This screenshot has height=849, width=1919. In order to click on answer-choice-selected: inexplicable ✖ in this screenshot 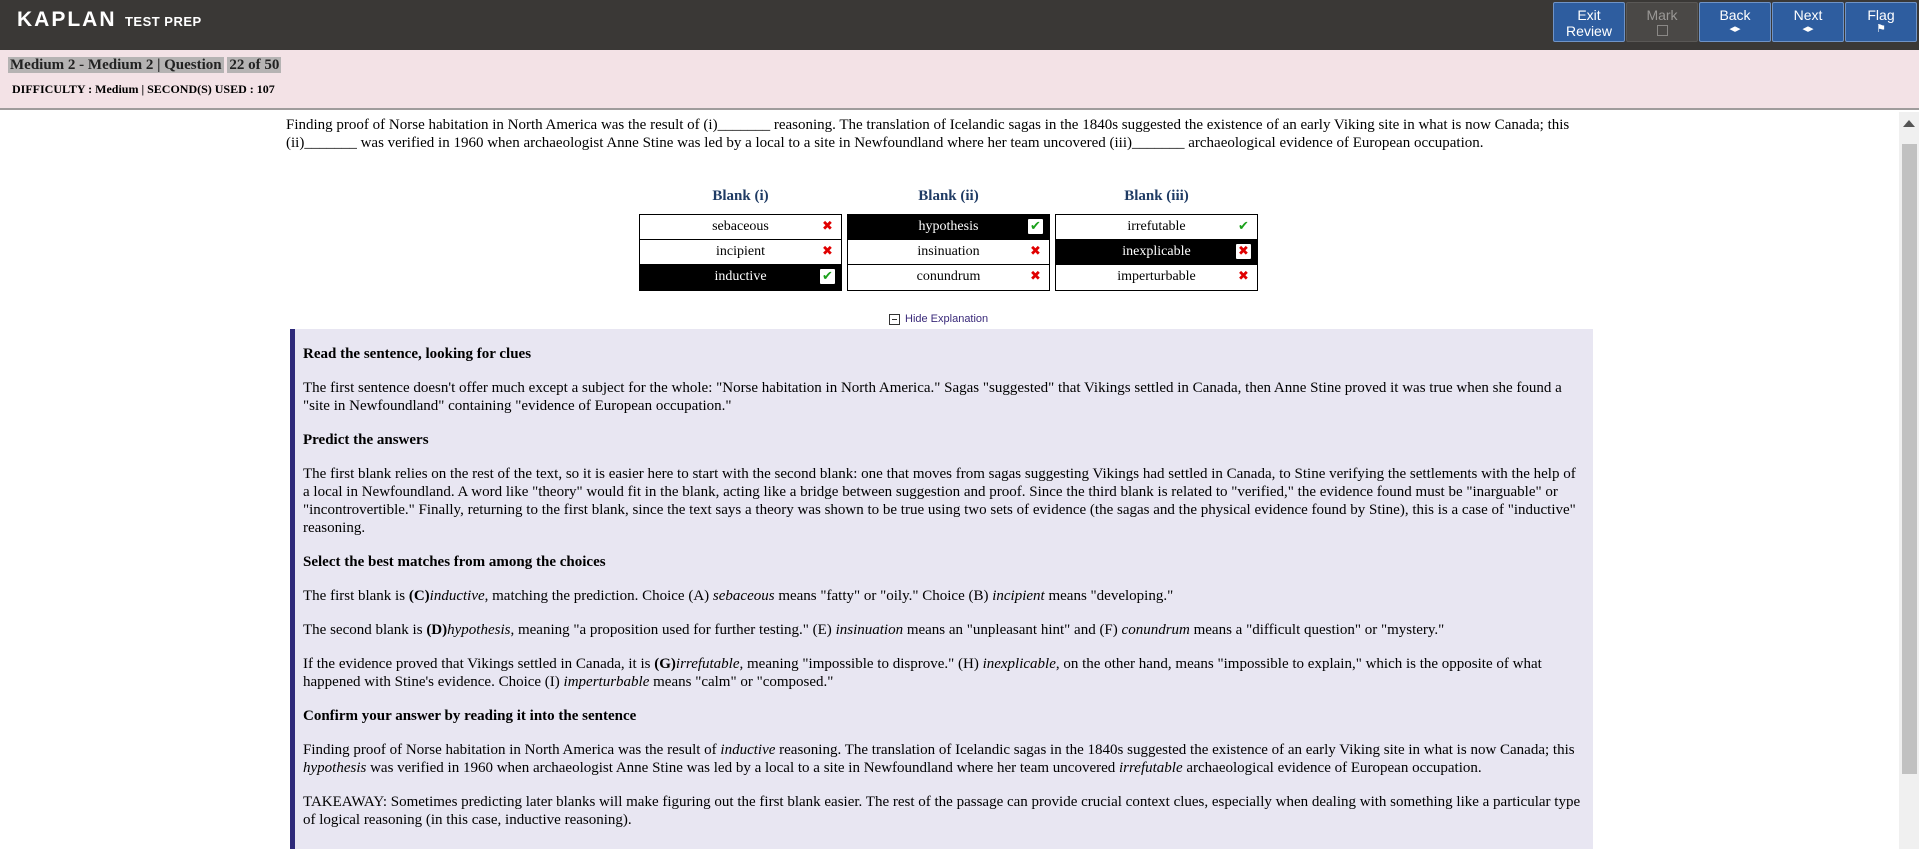, I will do `click(1156, 252)`.